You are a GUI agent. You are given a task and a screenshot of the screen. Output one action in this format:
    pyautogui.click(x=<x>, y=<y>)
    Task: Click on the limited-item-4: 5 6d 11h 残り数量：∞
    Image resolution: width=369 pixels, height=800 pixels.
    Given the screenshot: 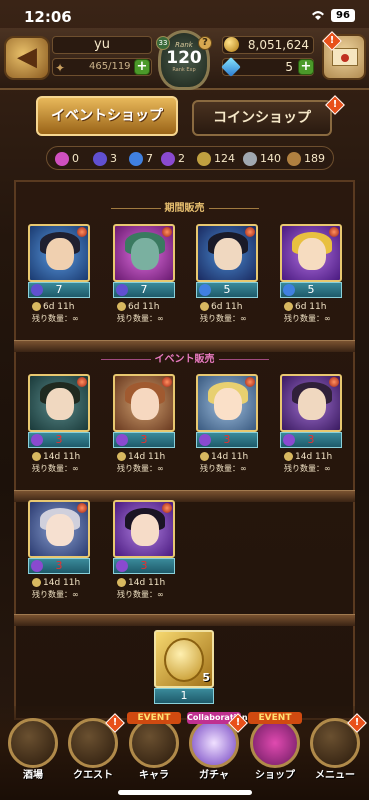 What is the action you would take?
    pyautogui.click(x=311, y=274)
    